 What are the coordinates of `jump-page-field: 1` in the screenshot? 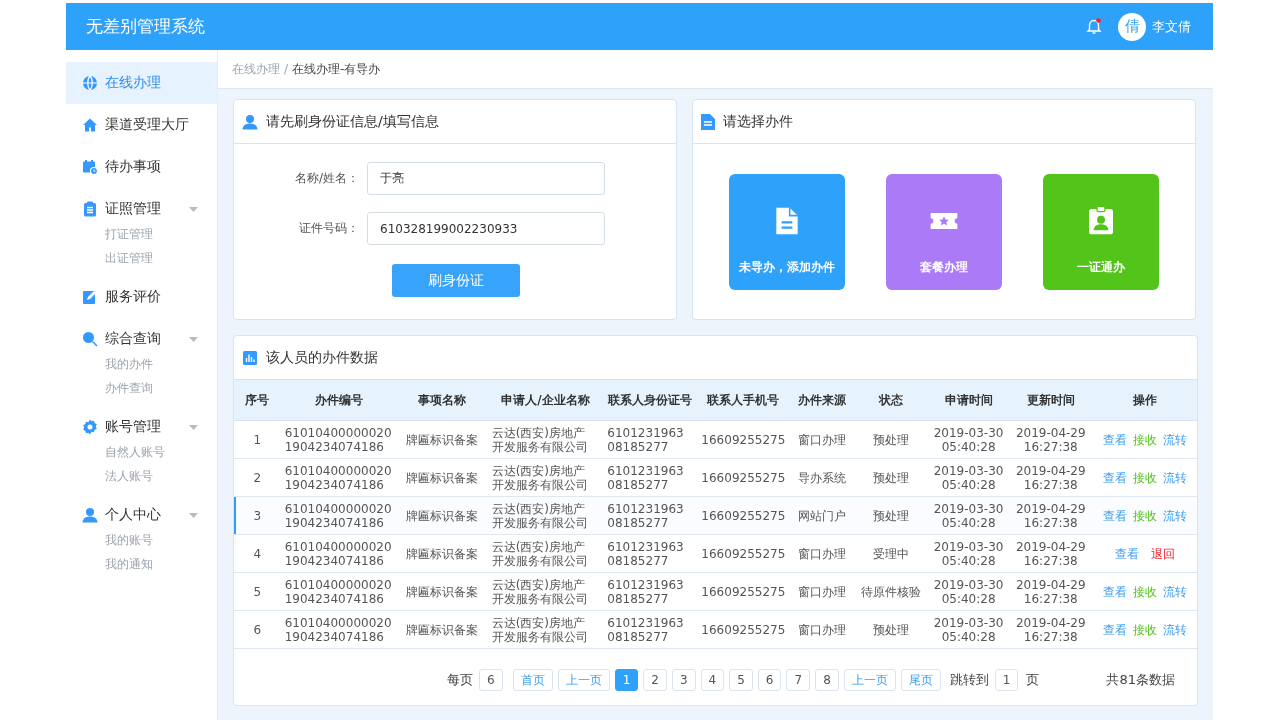 It's located at (1006, 680).